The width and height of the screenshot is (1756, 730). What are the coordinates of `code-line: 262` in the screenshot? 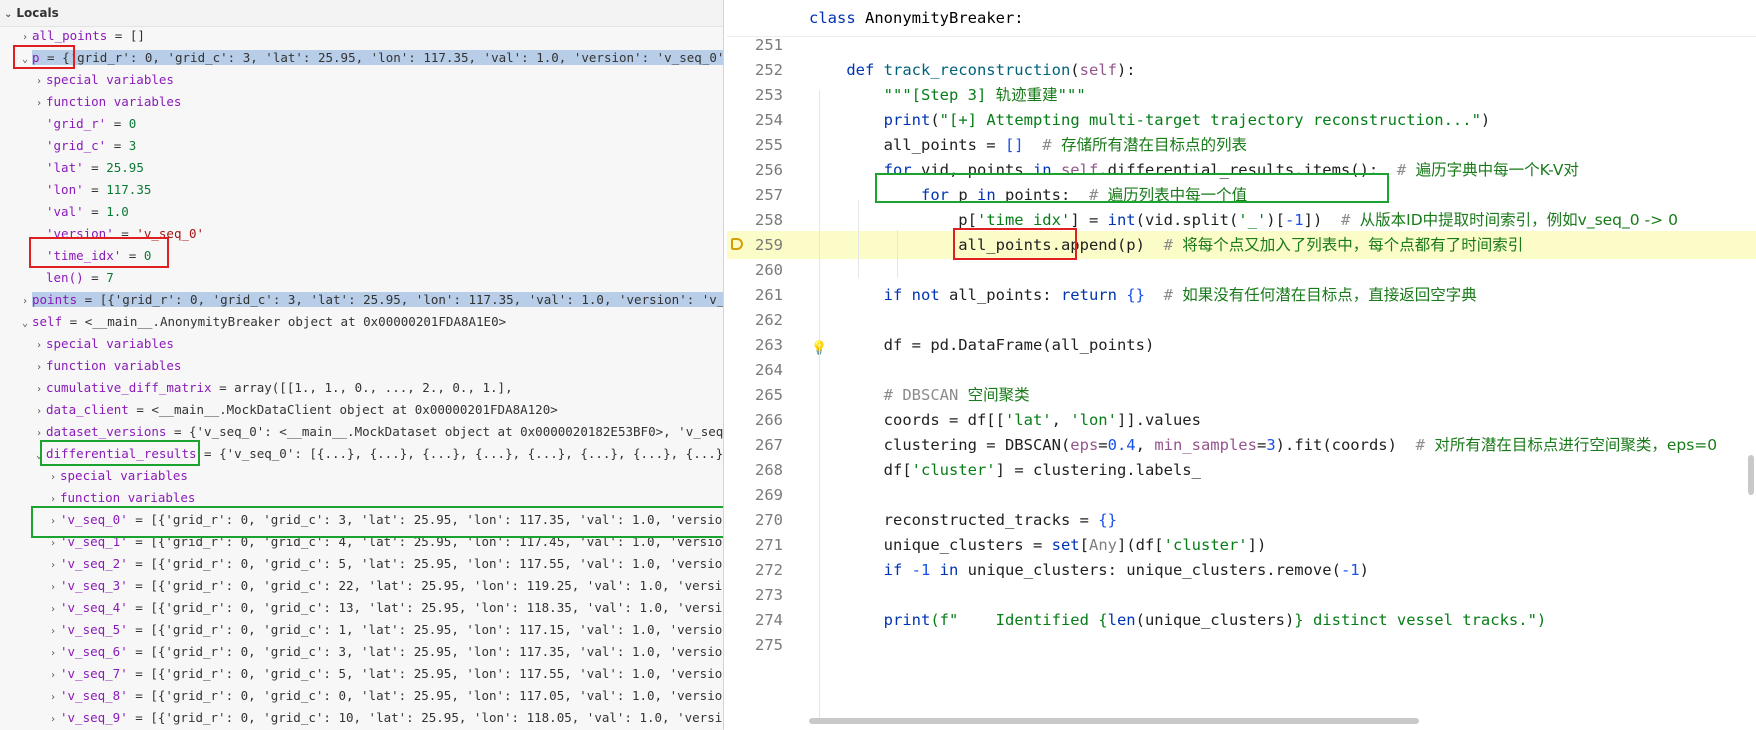 It's located at (1241, 320).